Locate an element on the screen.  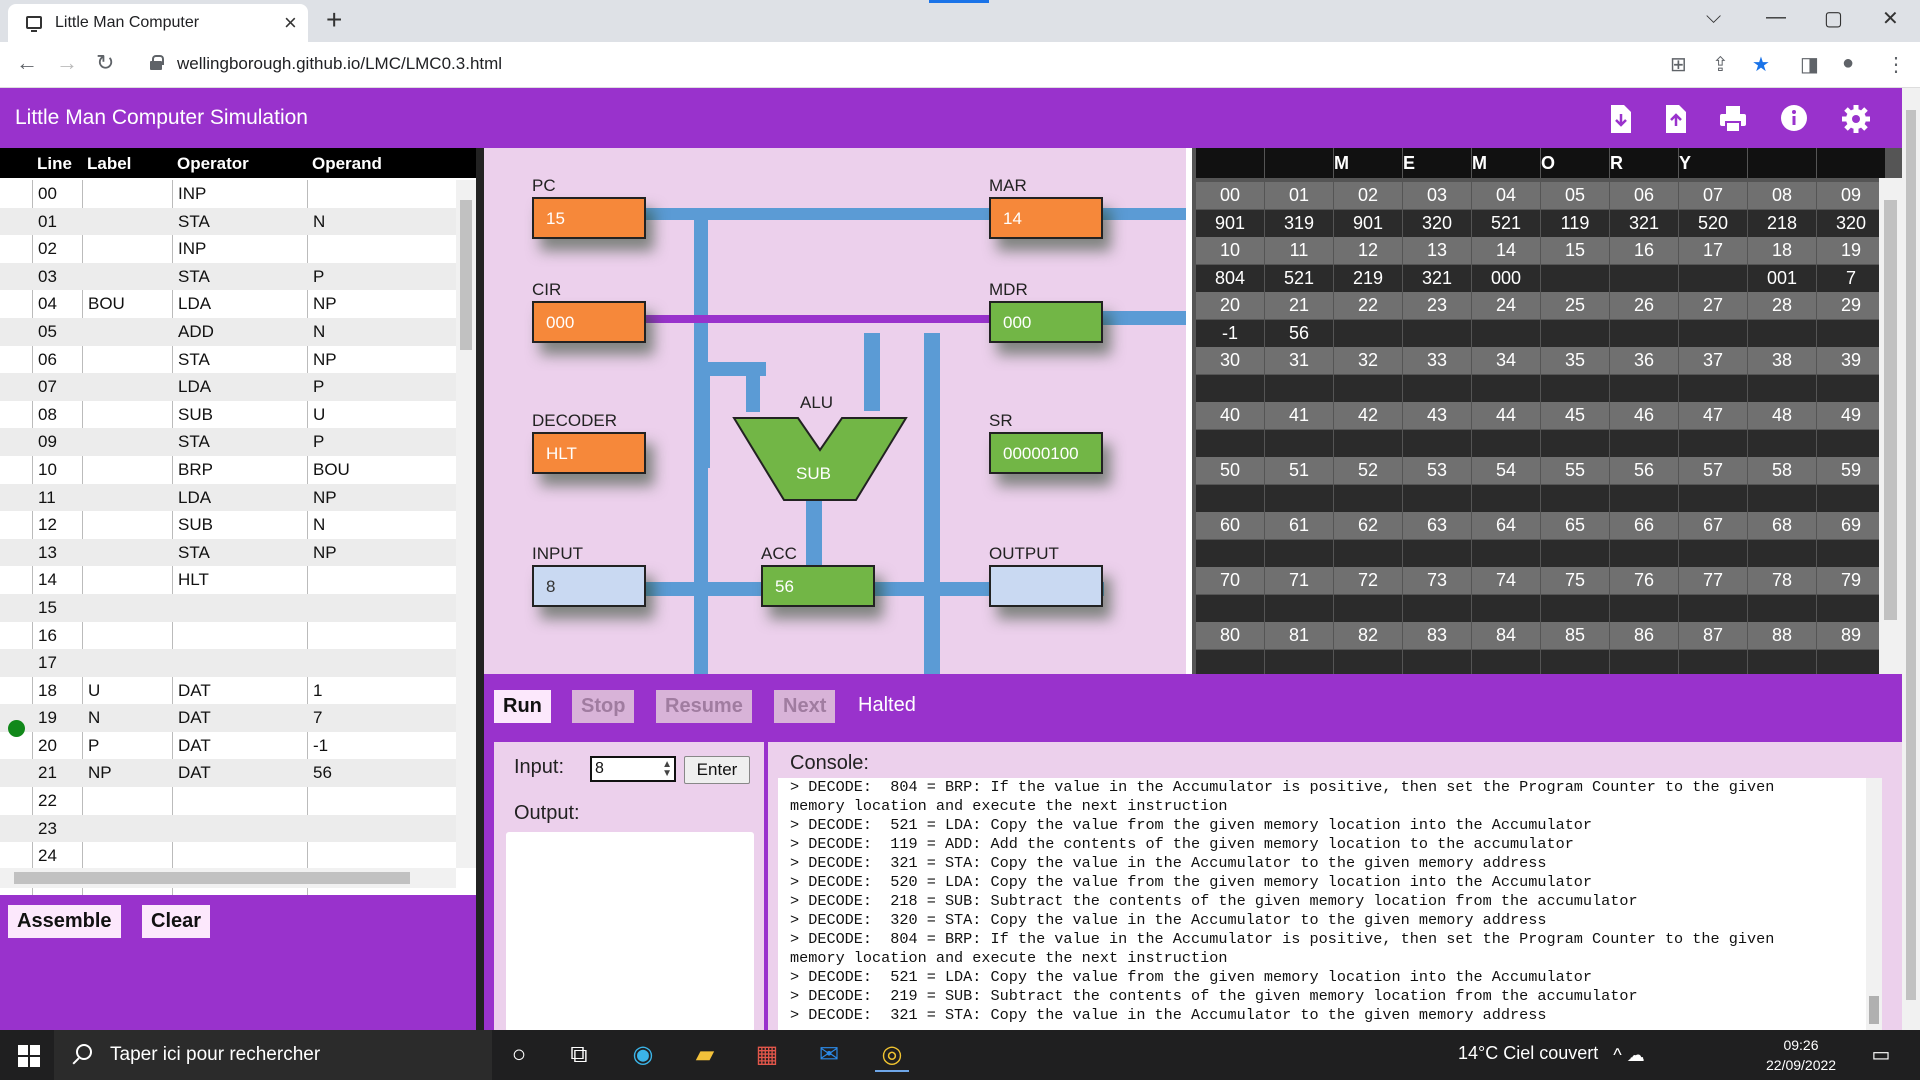
memory-value: -1 is located at coordinates (1230, 333).